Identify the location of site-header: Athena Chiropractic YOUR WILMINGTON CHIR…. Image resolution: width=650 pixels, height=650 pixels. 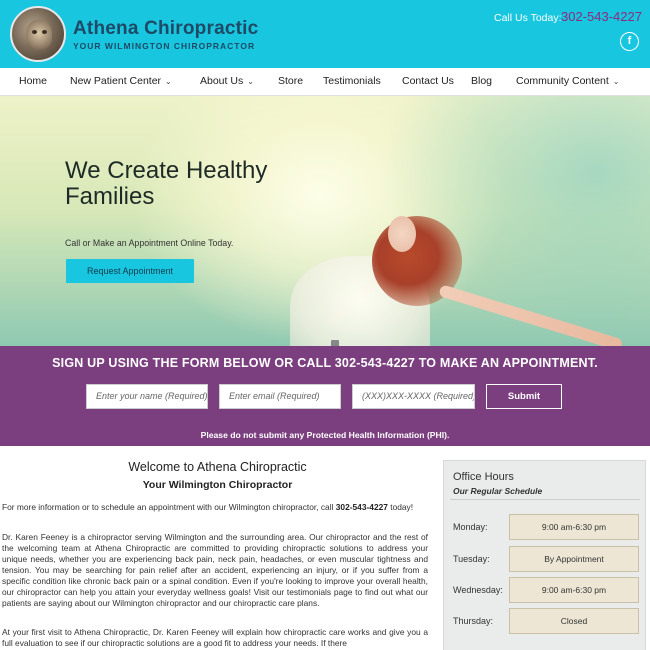
(325, 34).